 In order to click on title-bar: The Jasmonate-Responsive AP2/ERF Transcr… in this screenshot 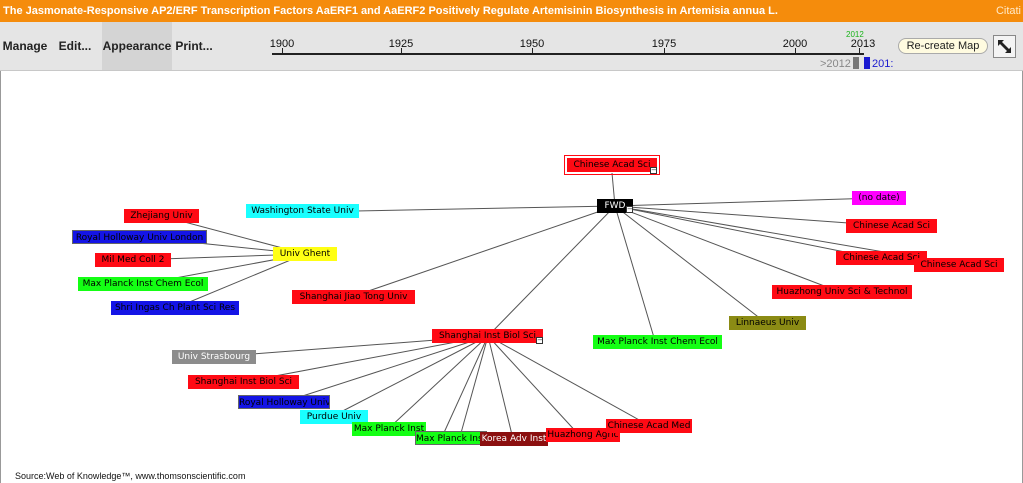, I will do `click(511, 11)`.